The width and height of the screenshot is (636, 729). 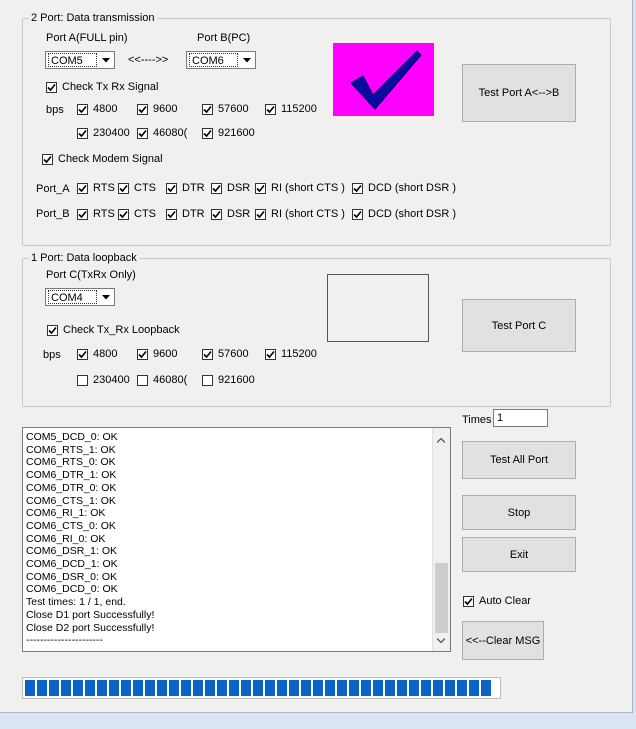 I want to click on log-line: COM6_RTS_0: OK, so click(x=71, y=462).